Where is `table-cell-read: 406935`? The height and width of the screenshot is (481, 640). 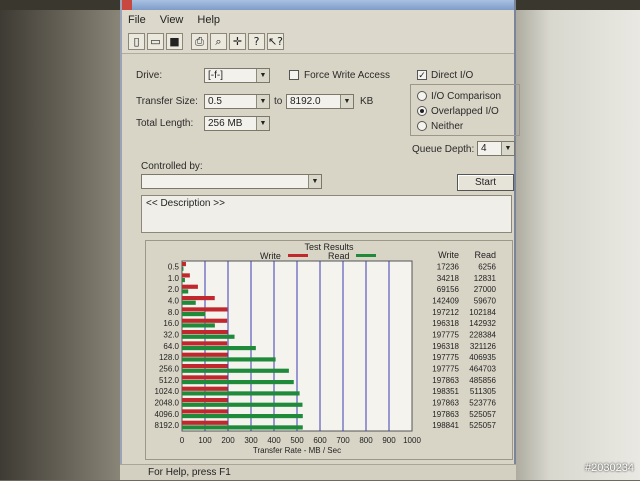
table-cell-read: 406935 is located at coordinates (482, 357).